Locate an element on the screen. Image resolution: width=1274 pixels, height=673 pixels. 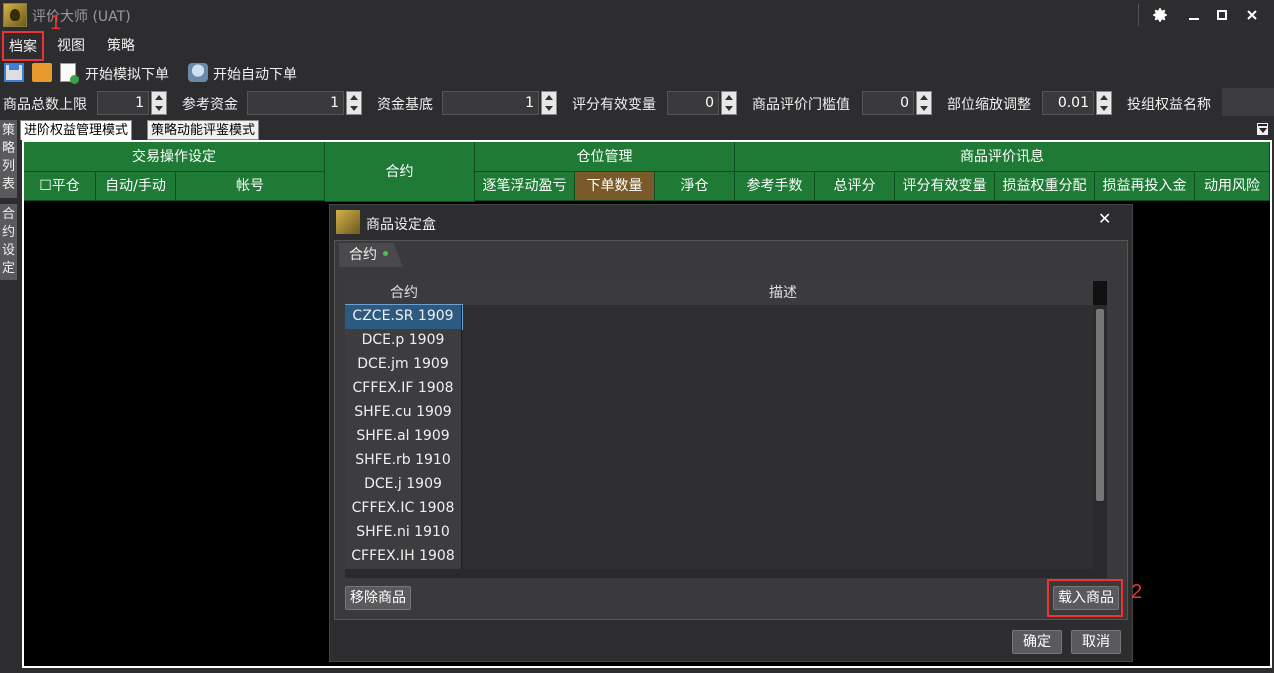
table-row: DCE.jm 1909 is located at coordinates (724, 365).